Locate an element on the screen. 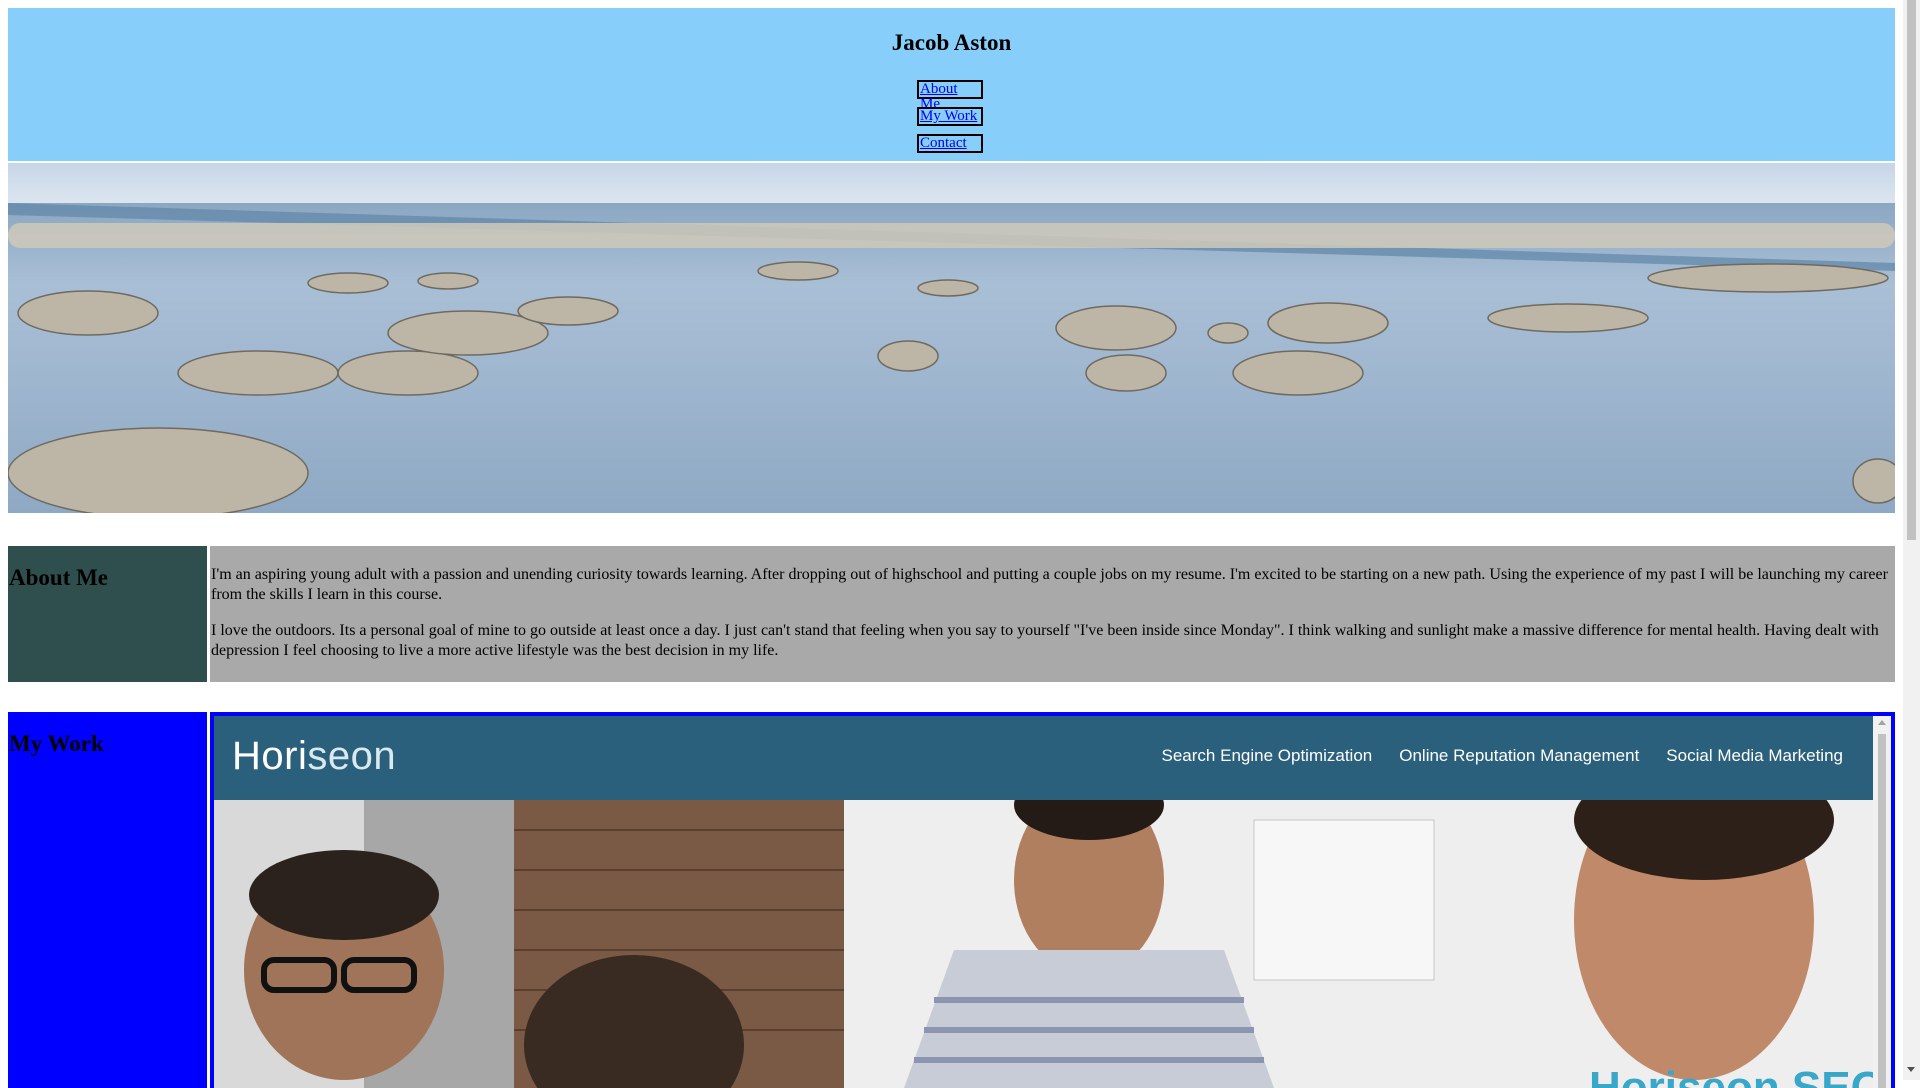  about-label-panel: About Me is located at coordinates (107, 614).